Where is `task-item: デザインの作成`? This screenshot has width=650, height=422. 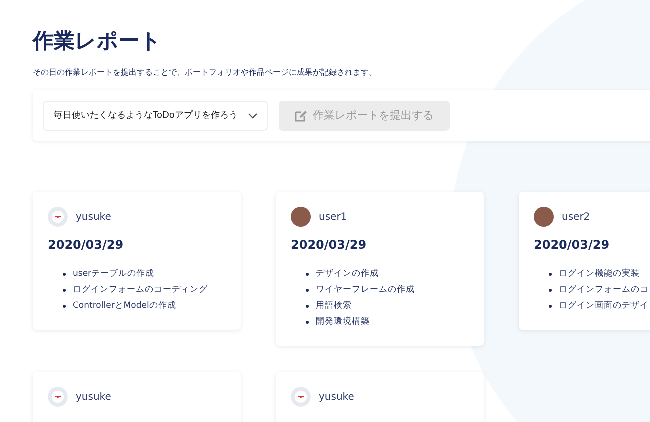 task-item: デザインの作成 is located at coordinates (347, 274).